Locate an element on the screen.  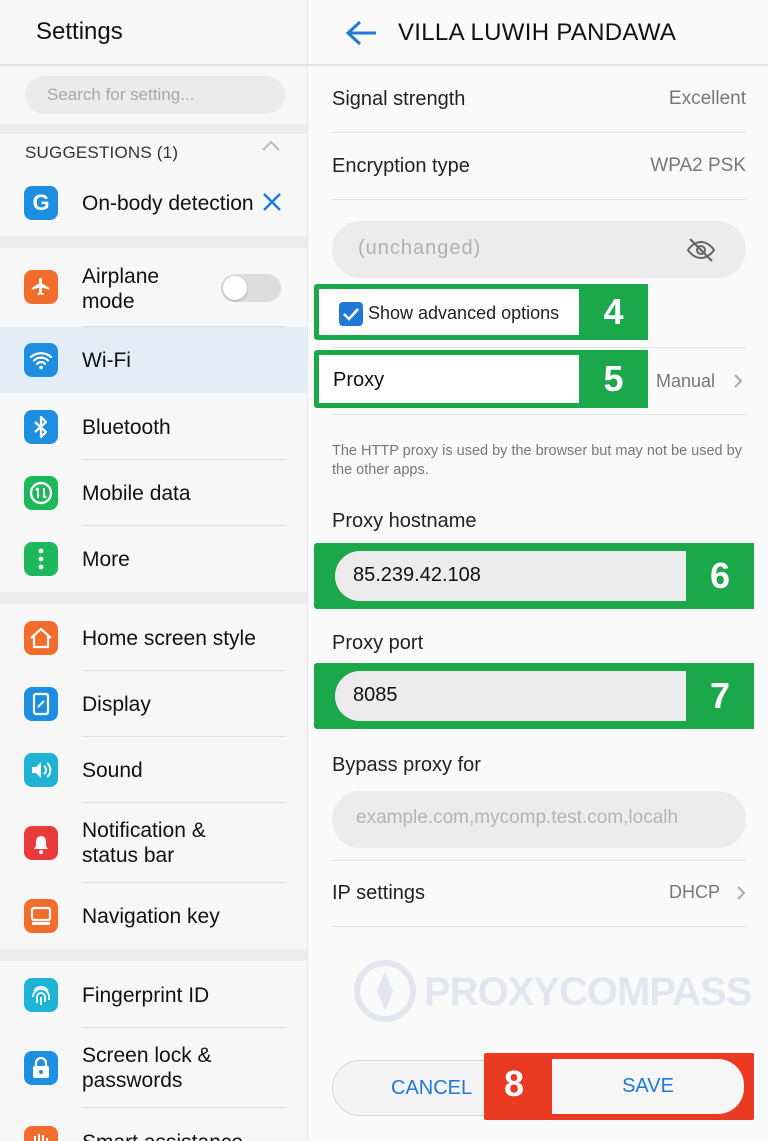
sidebar-item-label: Bluetooth is located at coordinates (126, 427).